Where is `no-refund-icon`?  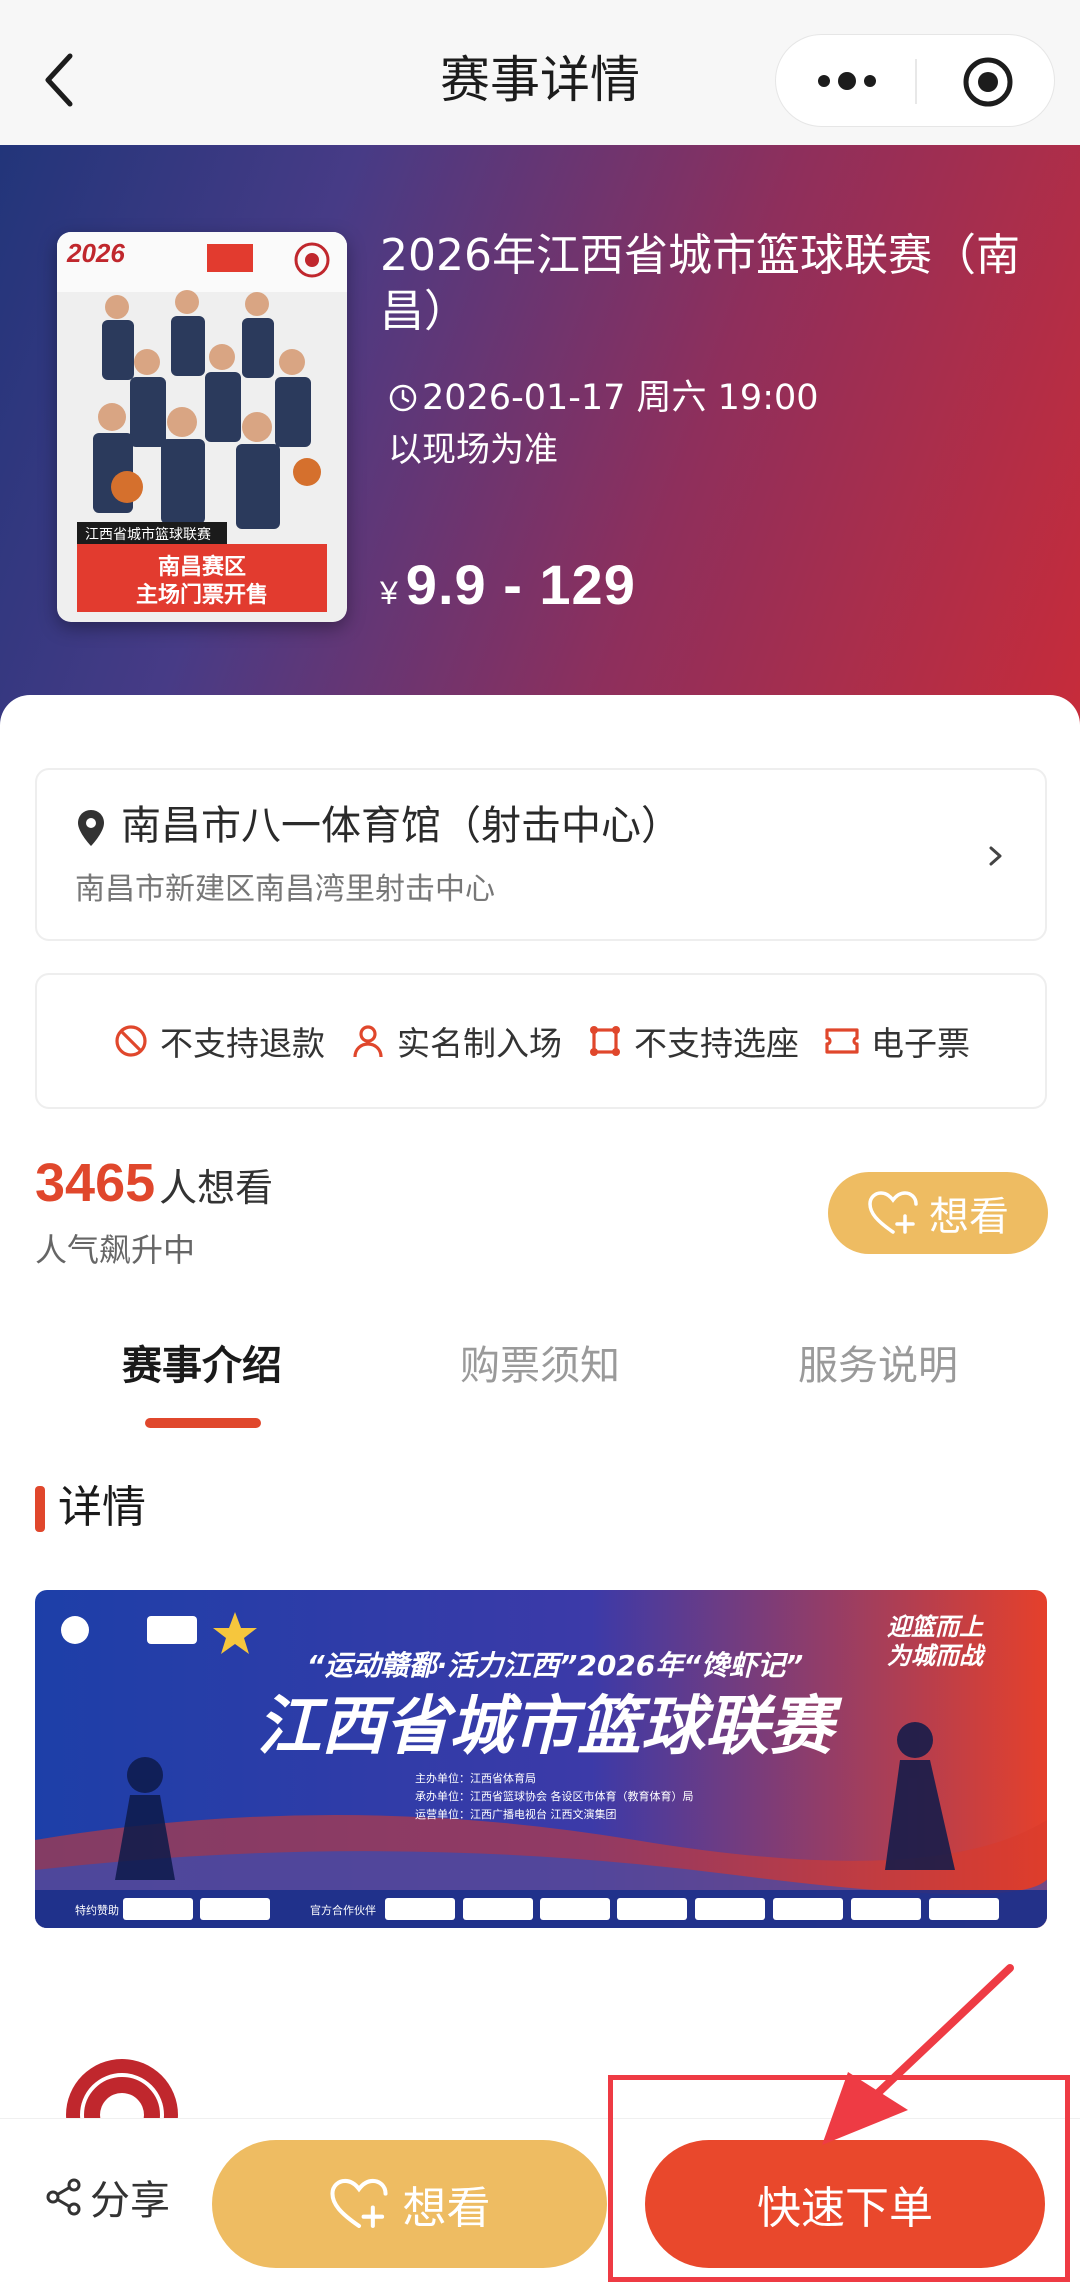
no-refund-icon is located at coordinates (131, 1041).